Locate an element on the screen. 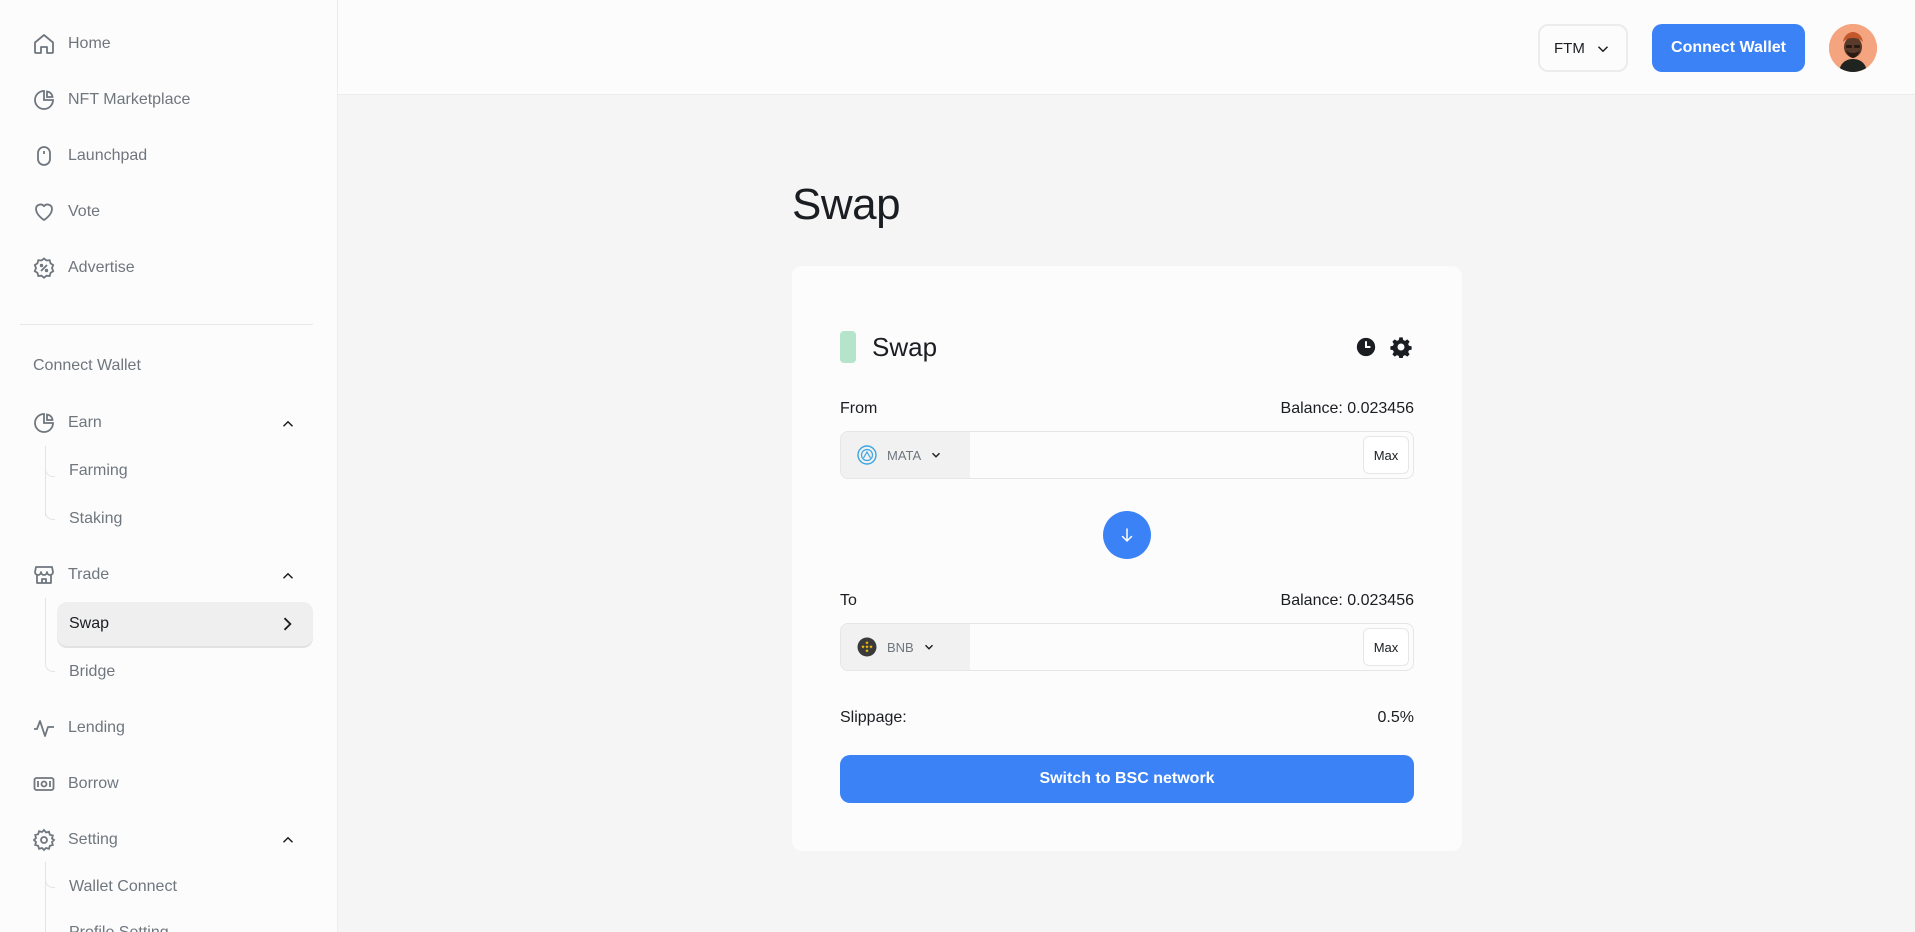 Image resolution: width=1915 pixels, height=932 pixels. sidebar-item-label: Earn is located at coordinates (85, 422).